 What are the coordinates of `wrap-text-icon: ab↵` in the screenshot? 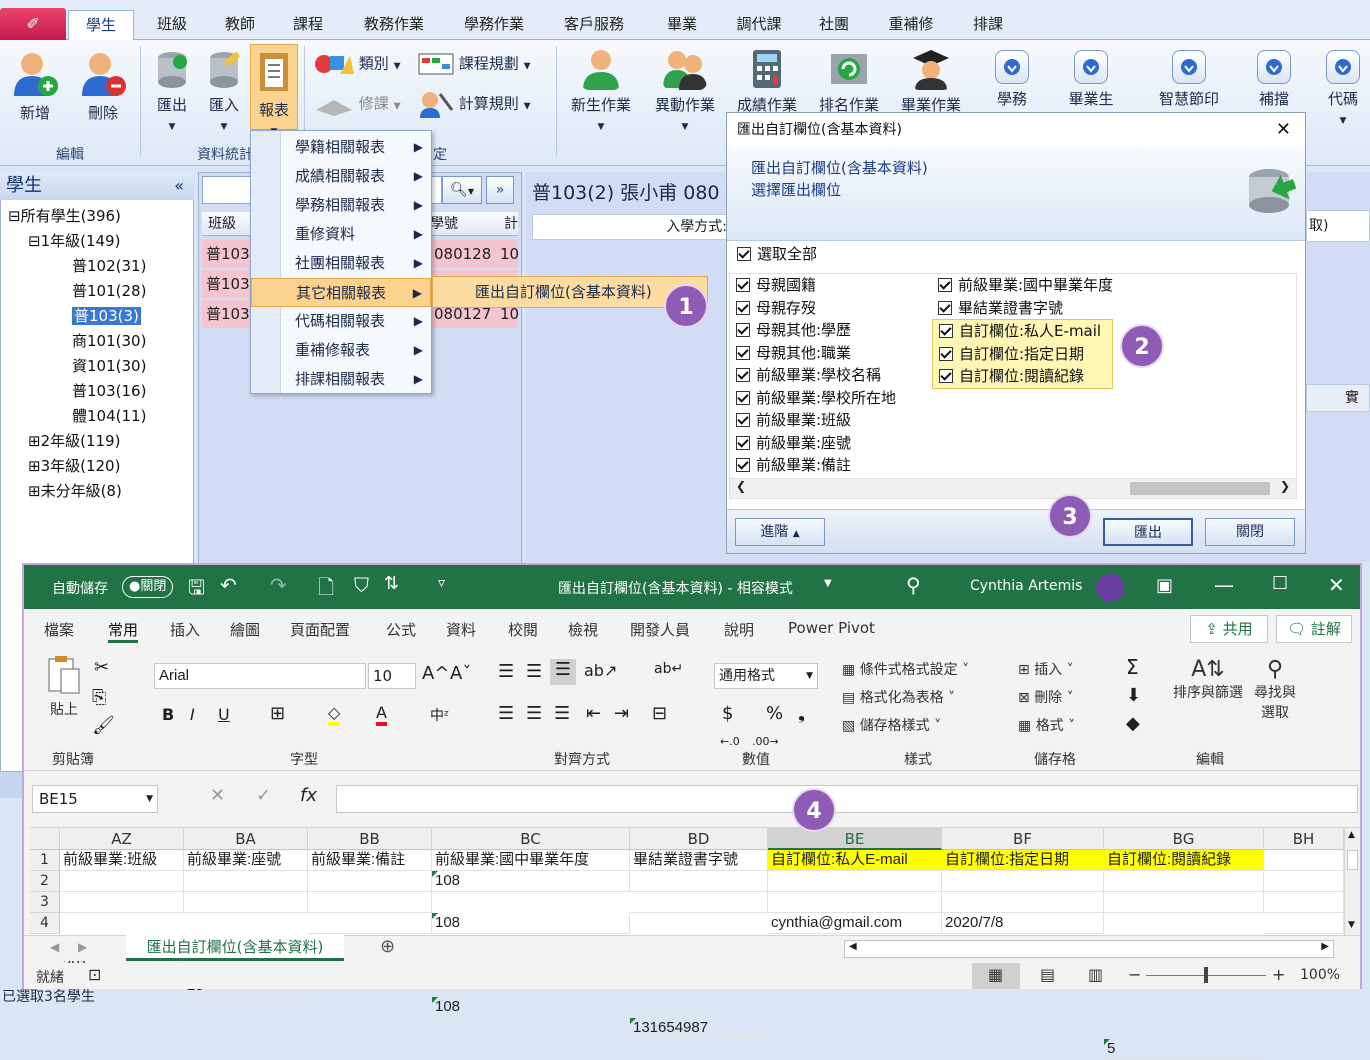 It's located at (668, 669).